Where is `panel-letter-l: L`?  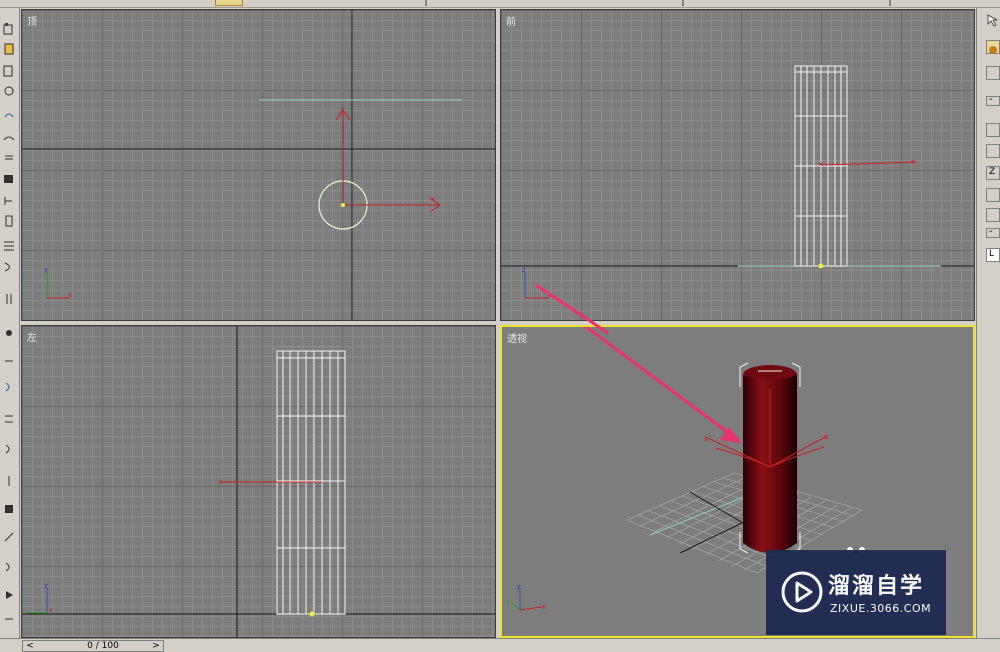
panel-letter-l: L is located at coordinates (992, 254).